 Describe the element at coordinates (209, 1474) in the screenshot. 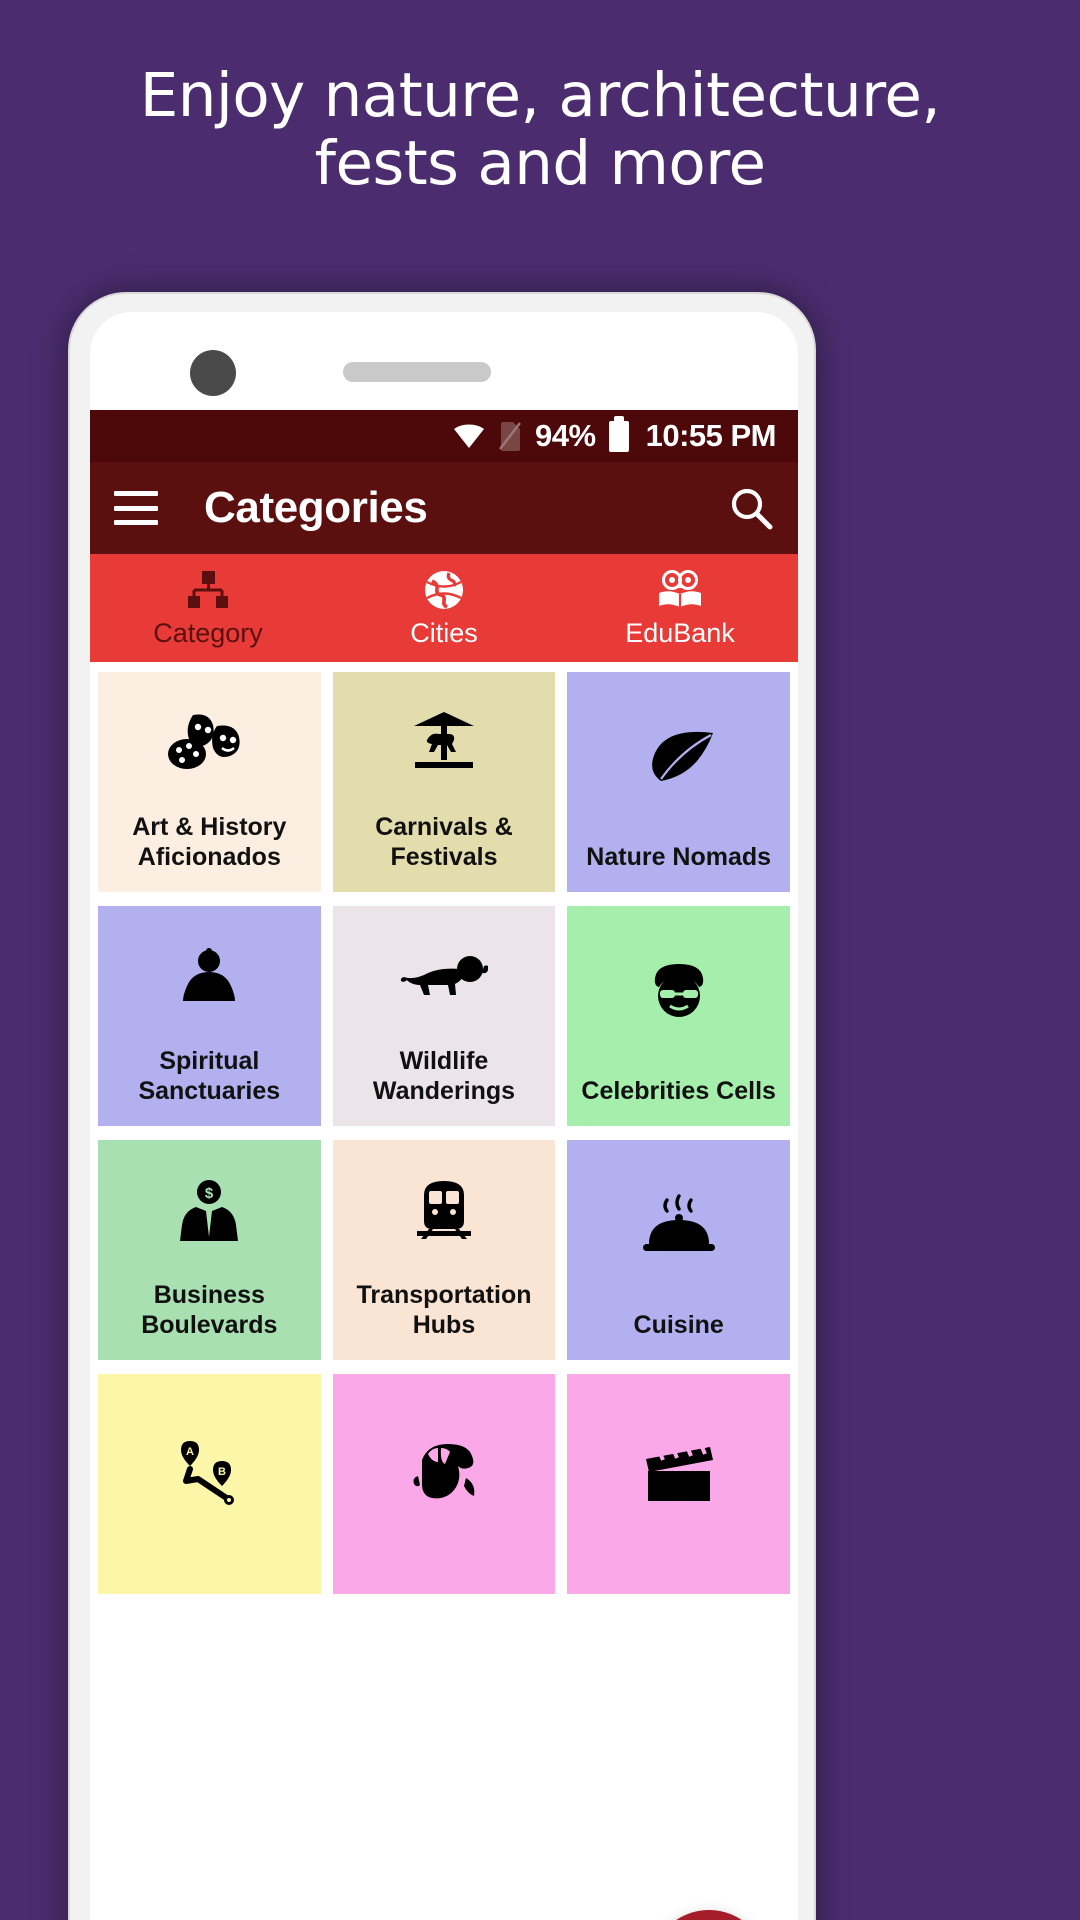

I see `route-a-b-icon: A B` at that location.